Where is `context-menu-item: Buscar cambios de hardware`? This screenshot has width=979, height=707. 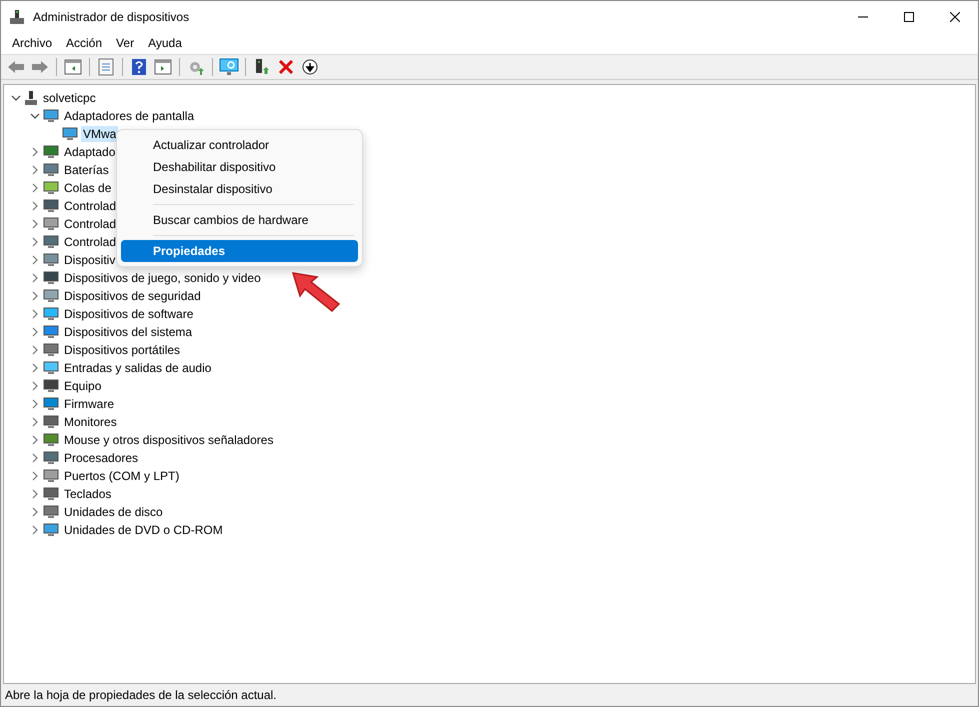
context-menu-item: Buscar cambios de hardware is located at coordinates (239, 220).